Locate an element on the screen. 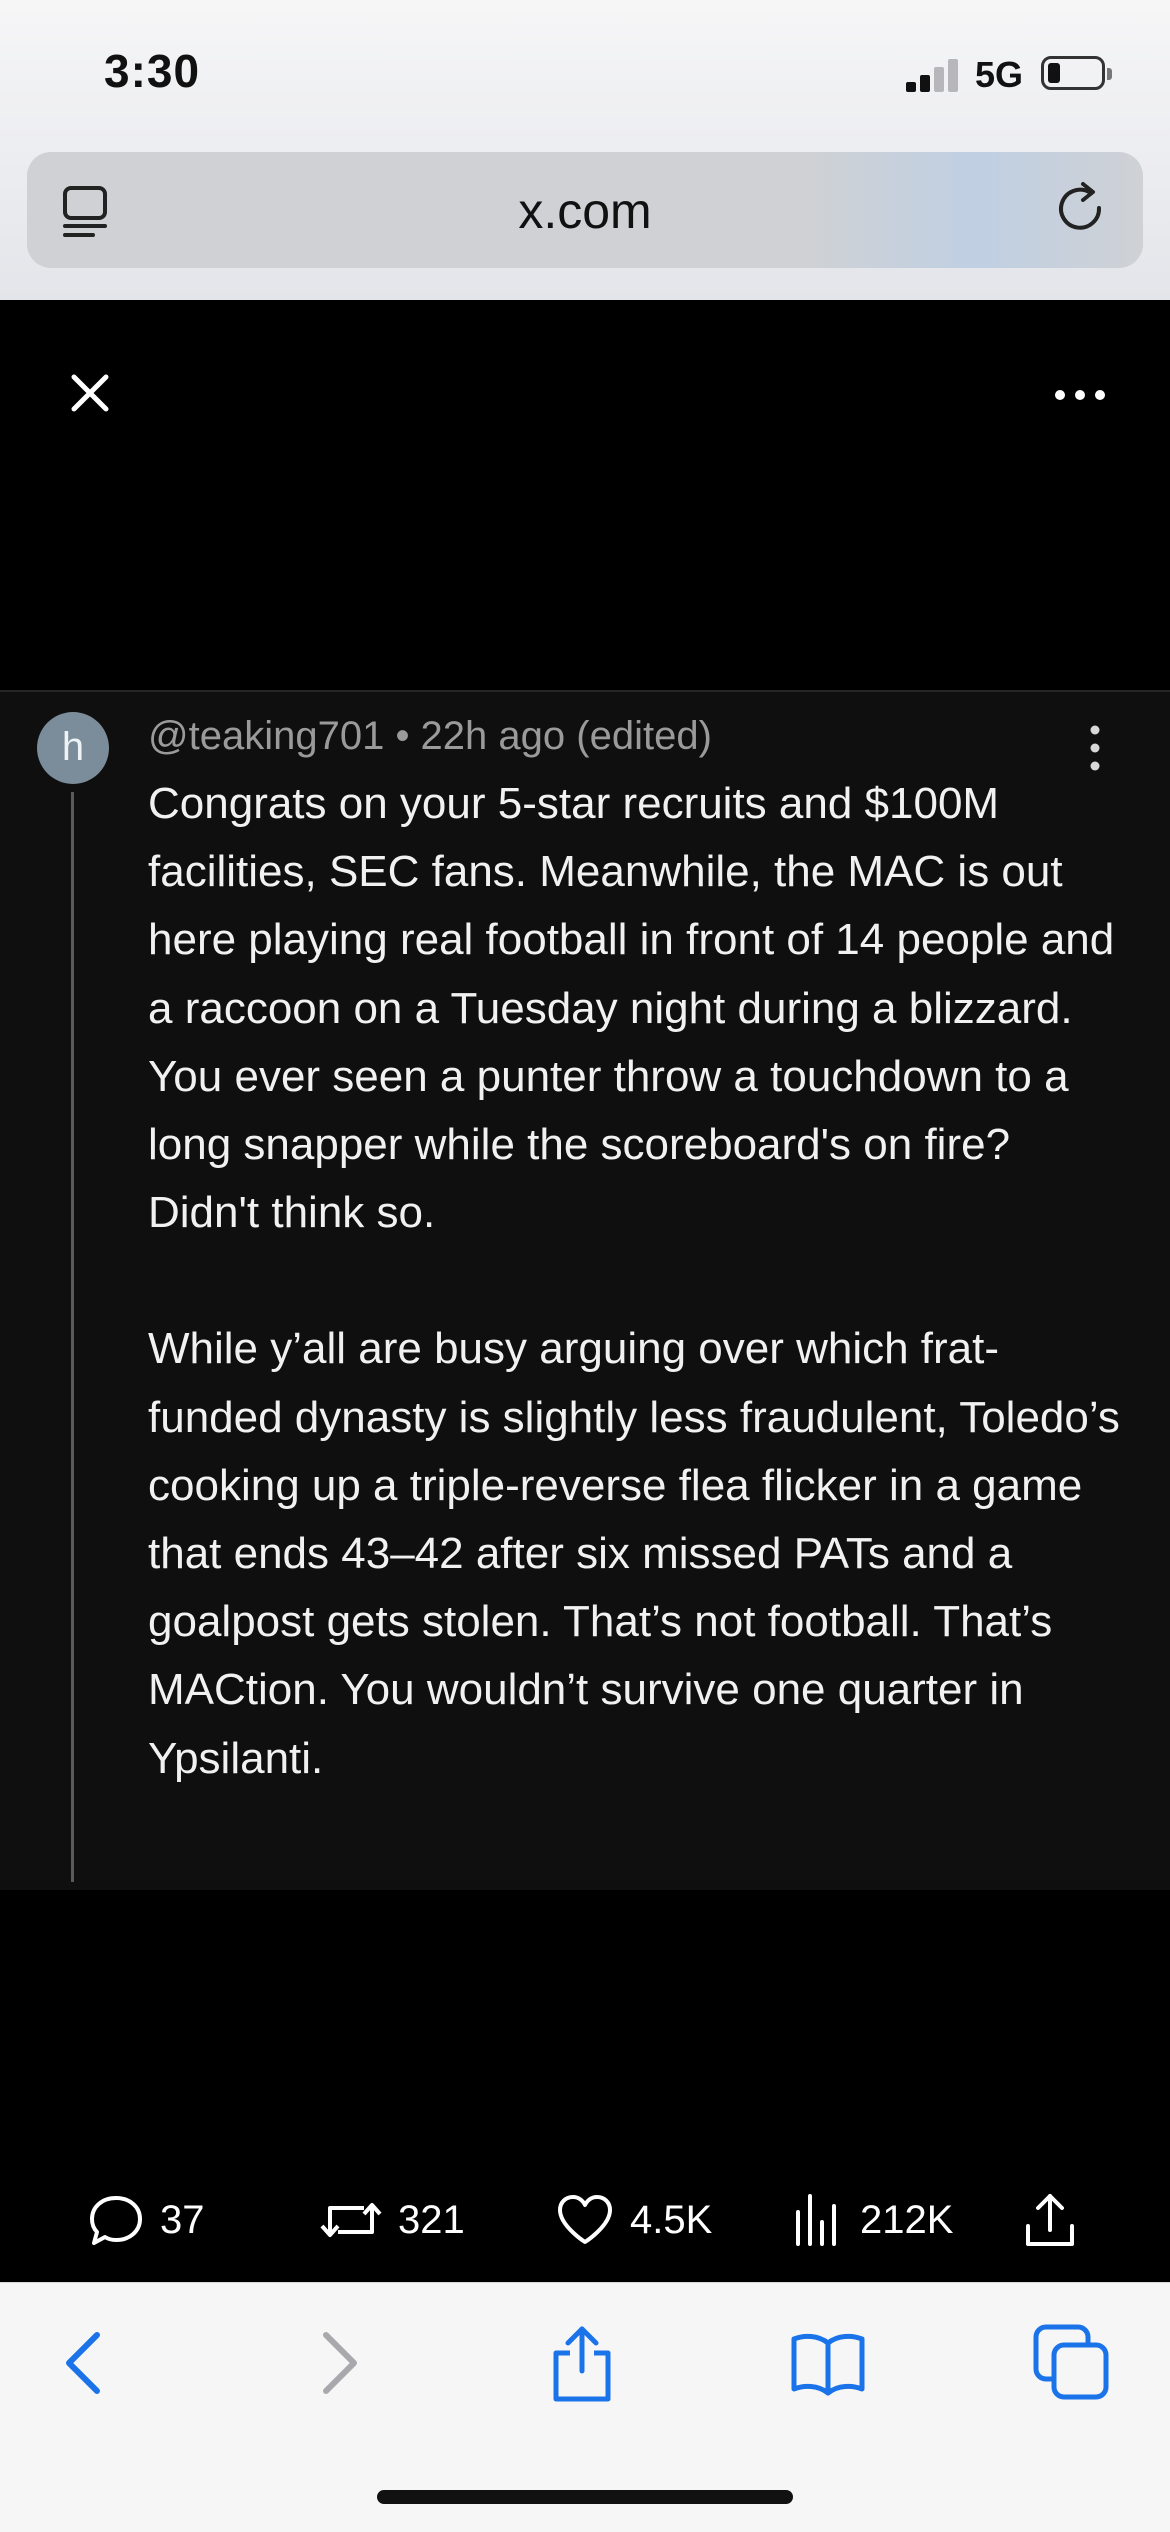 The width and height of the screenshot is (1170, 2532). network-type: 5G is located at coordinates (999, 74).